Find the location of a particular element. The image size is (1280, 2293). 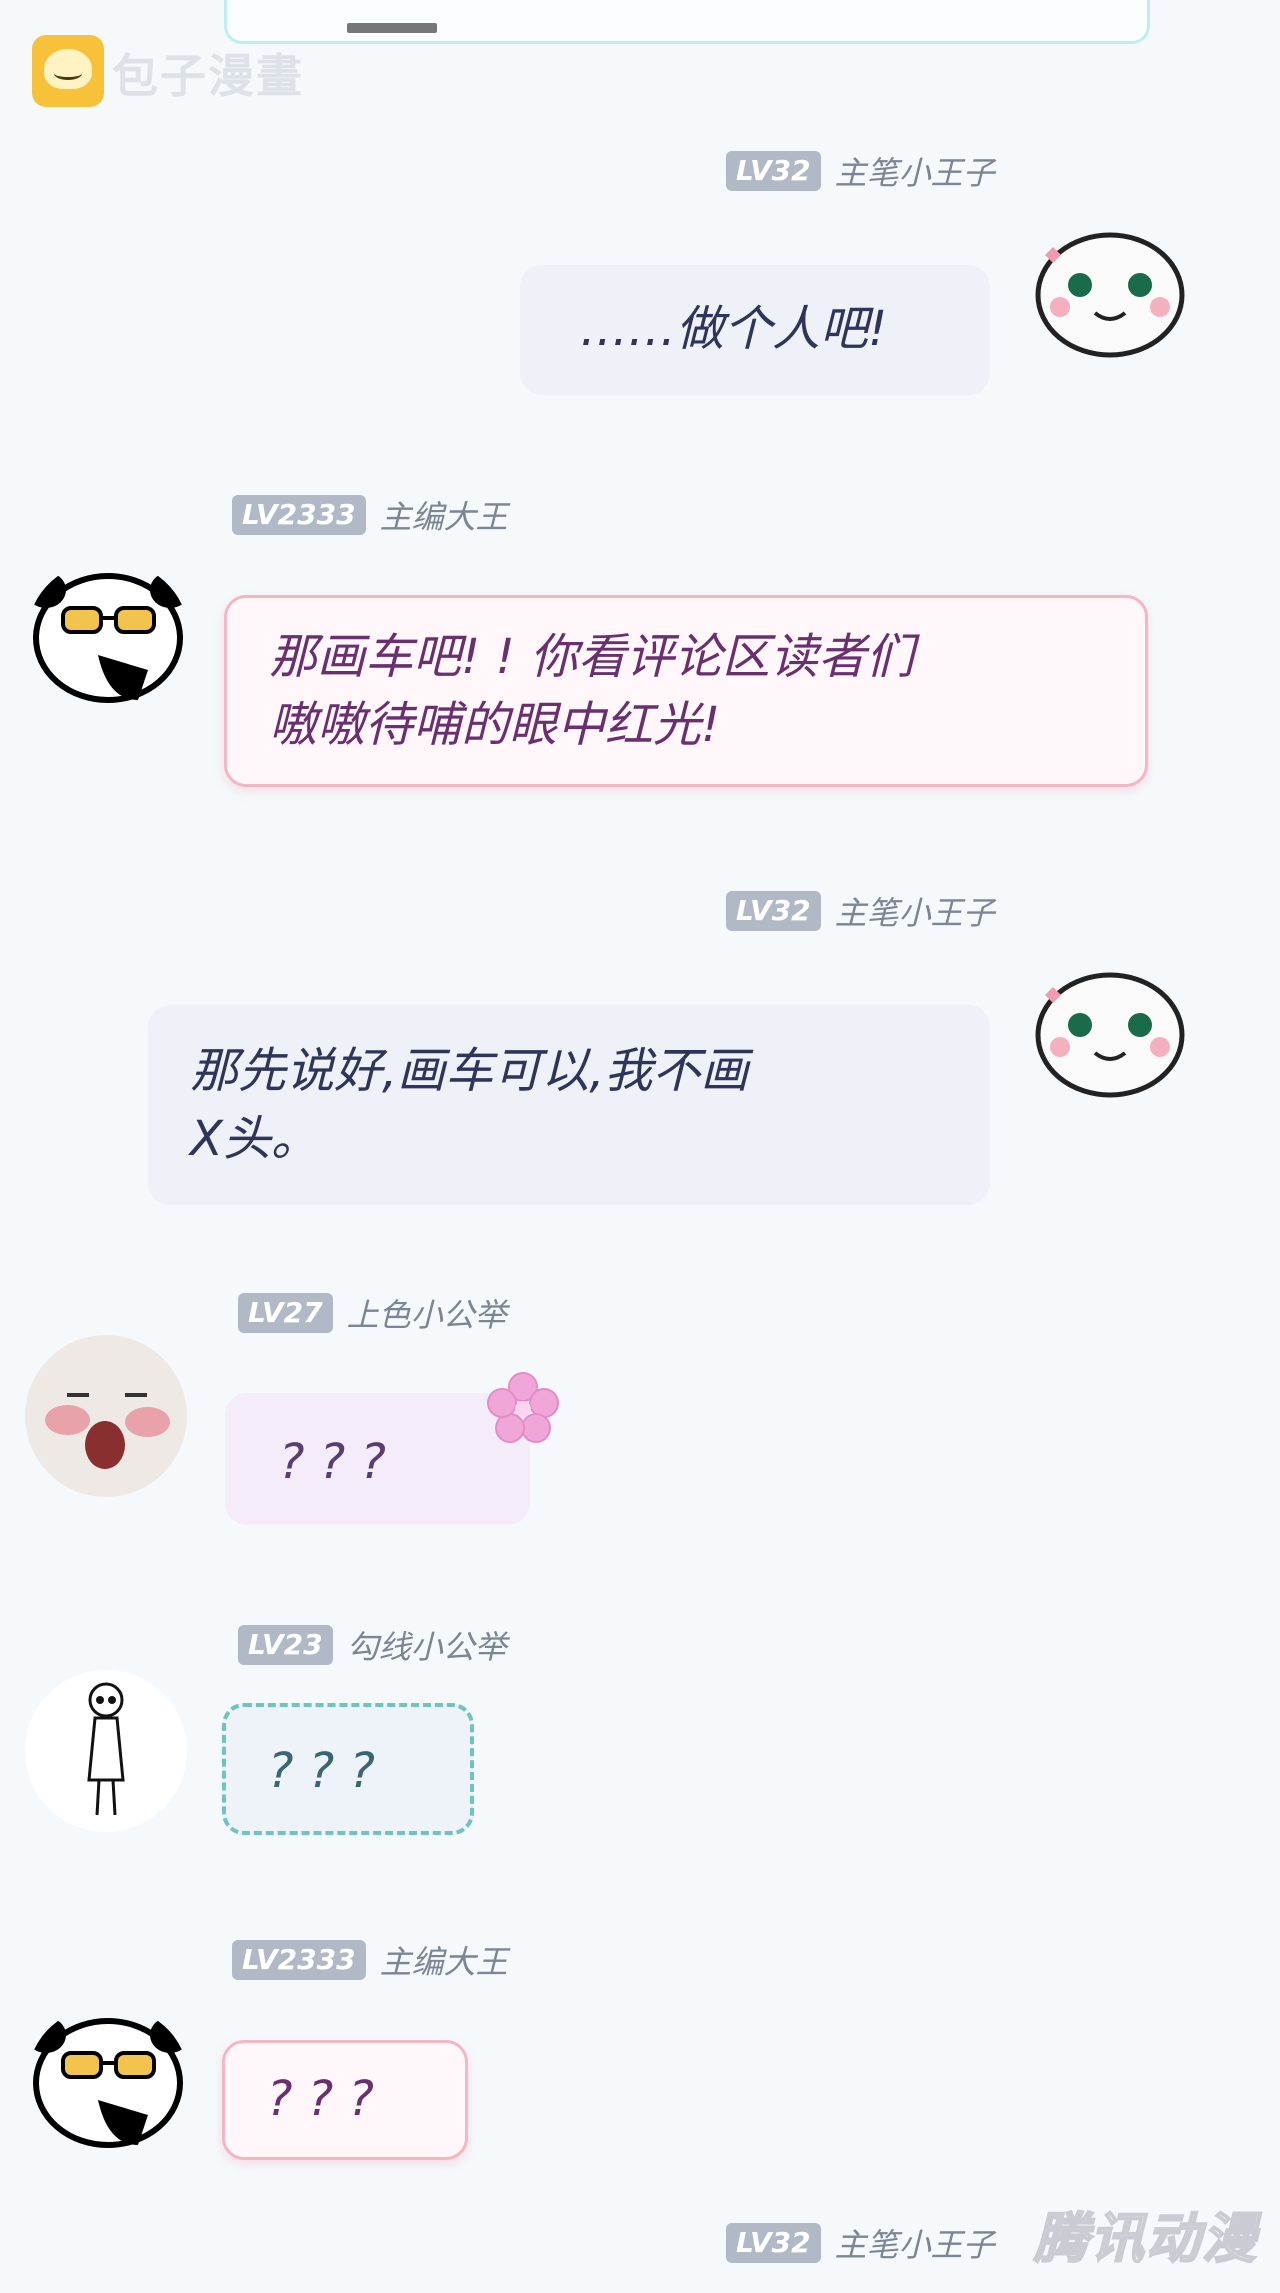

flower-sticker-icon is located at coordinates (523, 1410).